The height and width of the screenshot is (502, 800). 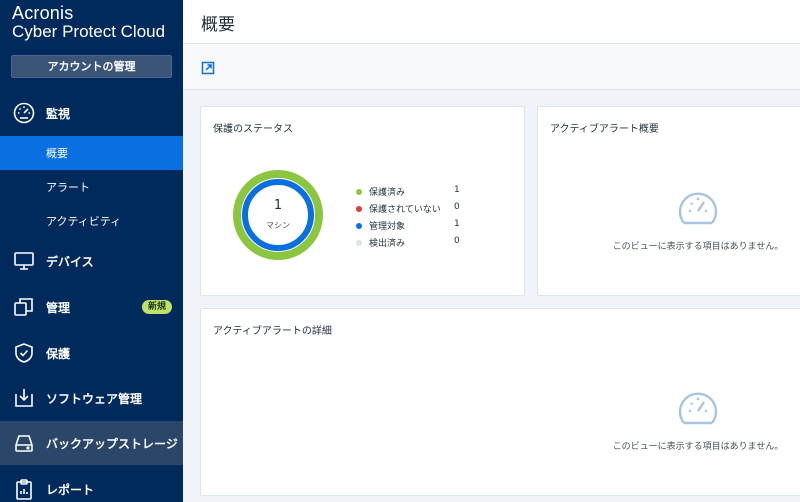 I want to click on sidebar-subitem-label: 概要, so click(x=57, y=153).